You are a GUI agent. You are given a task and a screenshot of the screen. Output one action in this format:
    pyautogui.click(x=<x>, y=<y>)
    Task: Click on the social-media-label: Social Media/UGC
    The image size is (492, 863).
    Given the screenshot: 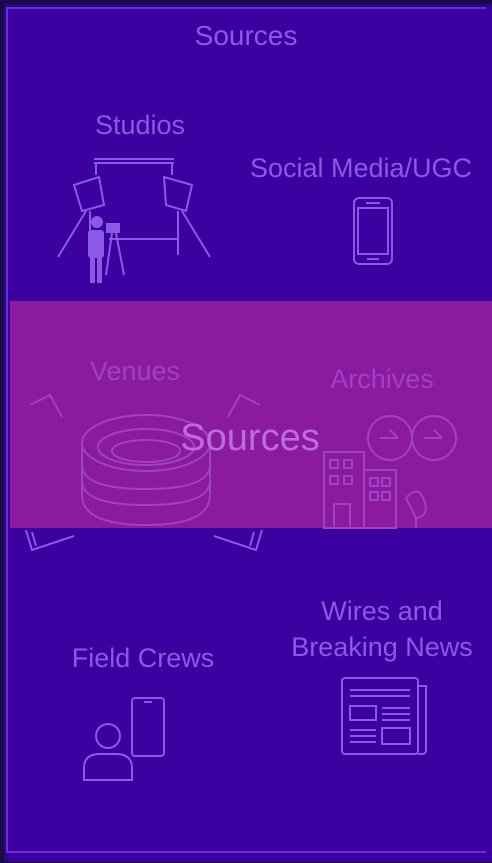 What is the action you would take?
    pyautogui.click(x=361, y=168)
    